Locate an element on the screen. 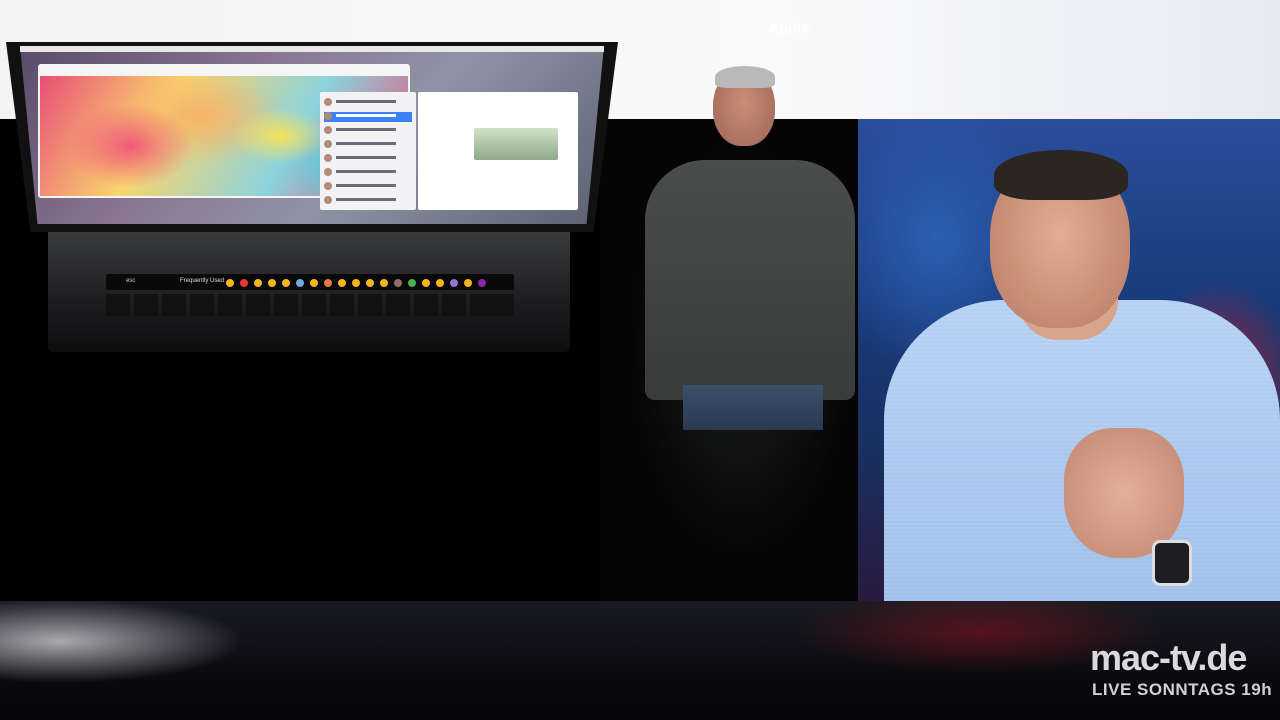 This screenshot has width=1280, height=720. bike-photo is located at coordinates (516, 144).